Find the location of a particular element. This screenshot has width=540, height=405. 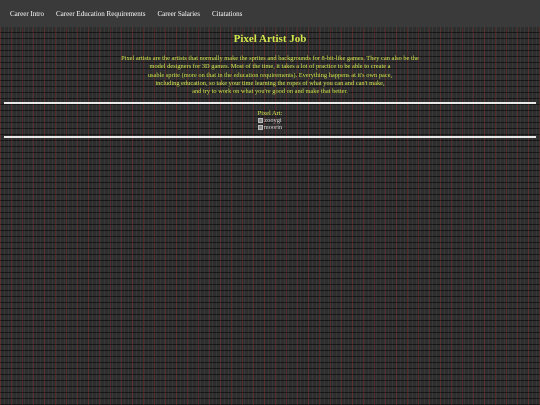

image-alt-text: moorin is located at coordinates (273, 128).